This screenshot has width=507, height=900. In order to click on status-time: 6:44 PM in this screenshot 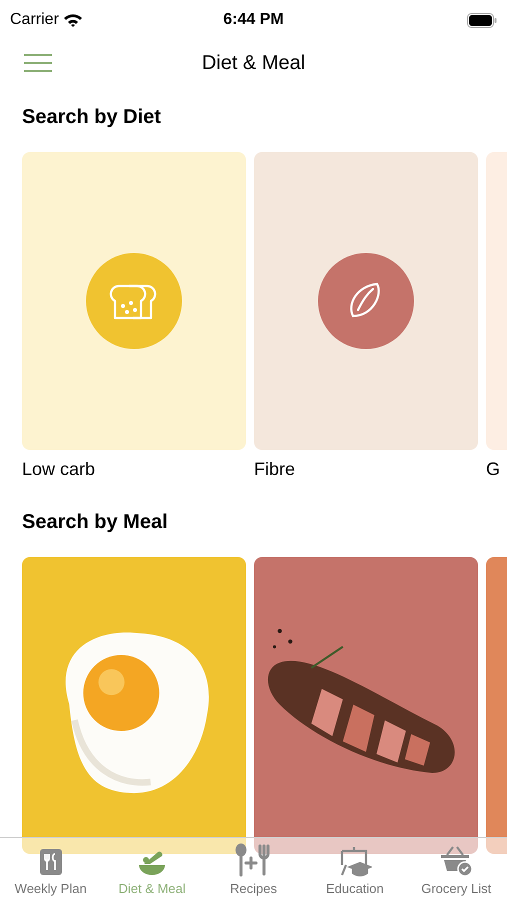, I will do `click(253, 20)`.